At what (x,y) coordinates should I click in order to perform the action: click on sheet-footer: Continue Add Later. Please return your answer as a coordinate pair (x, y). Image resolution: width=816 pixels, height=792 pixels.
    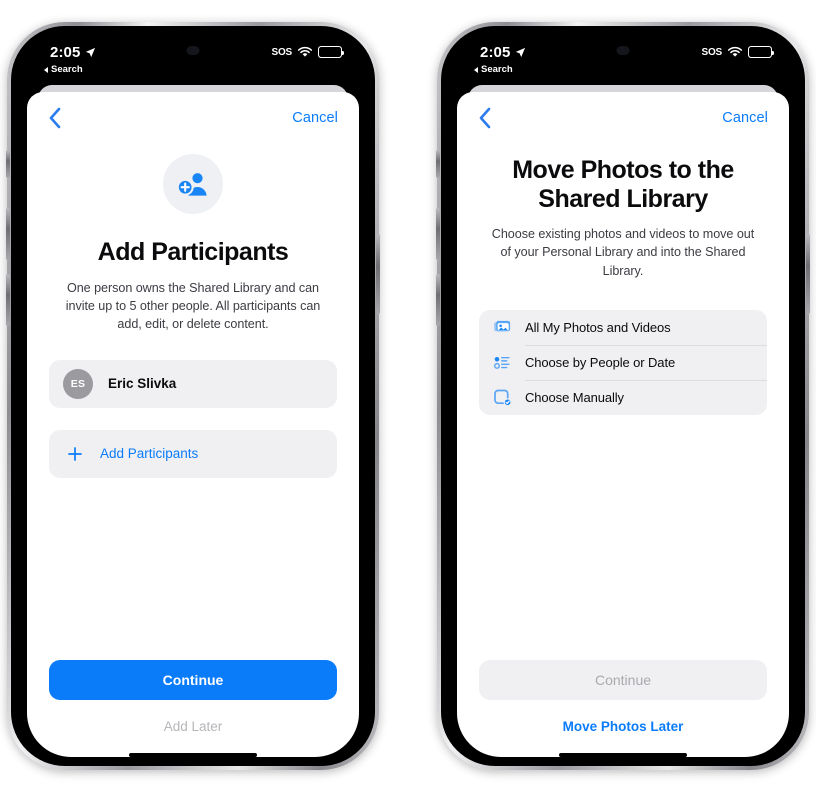
    Looking at the image, I should click on (193, 708).